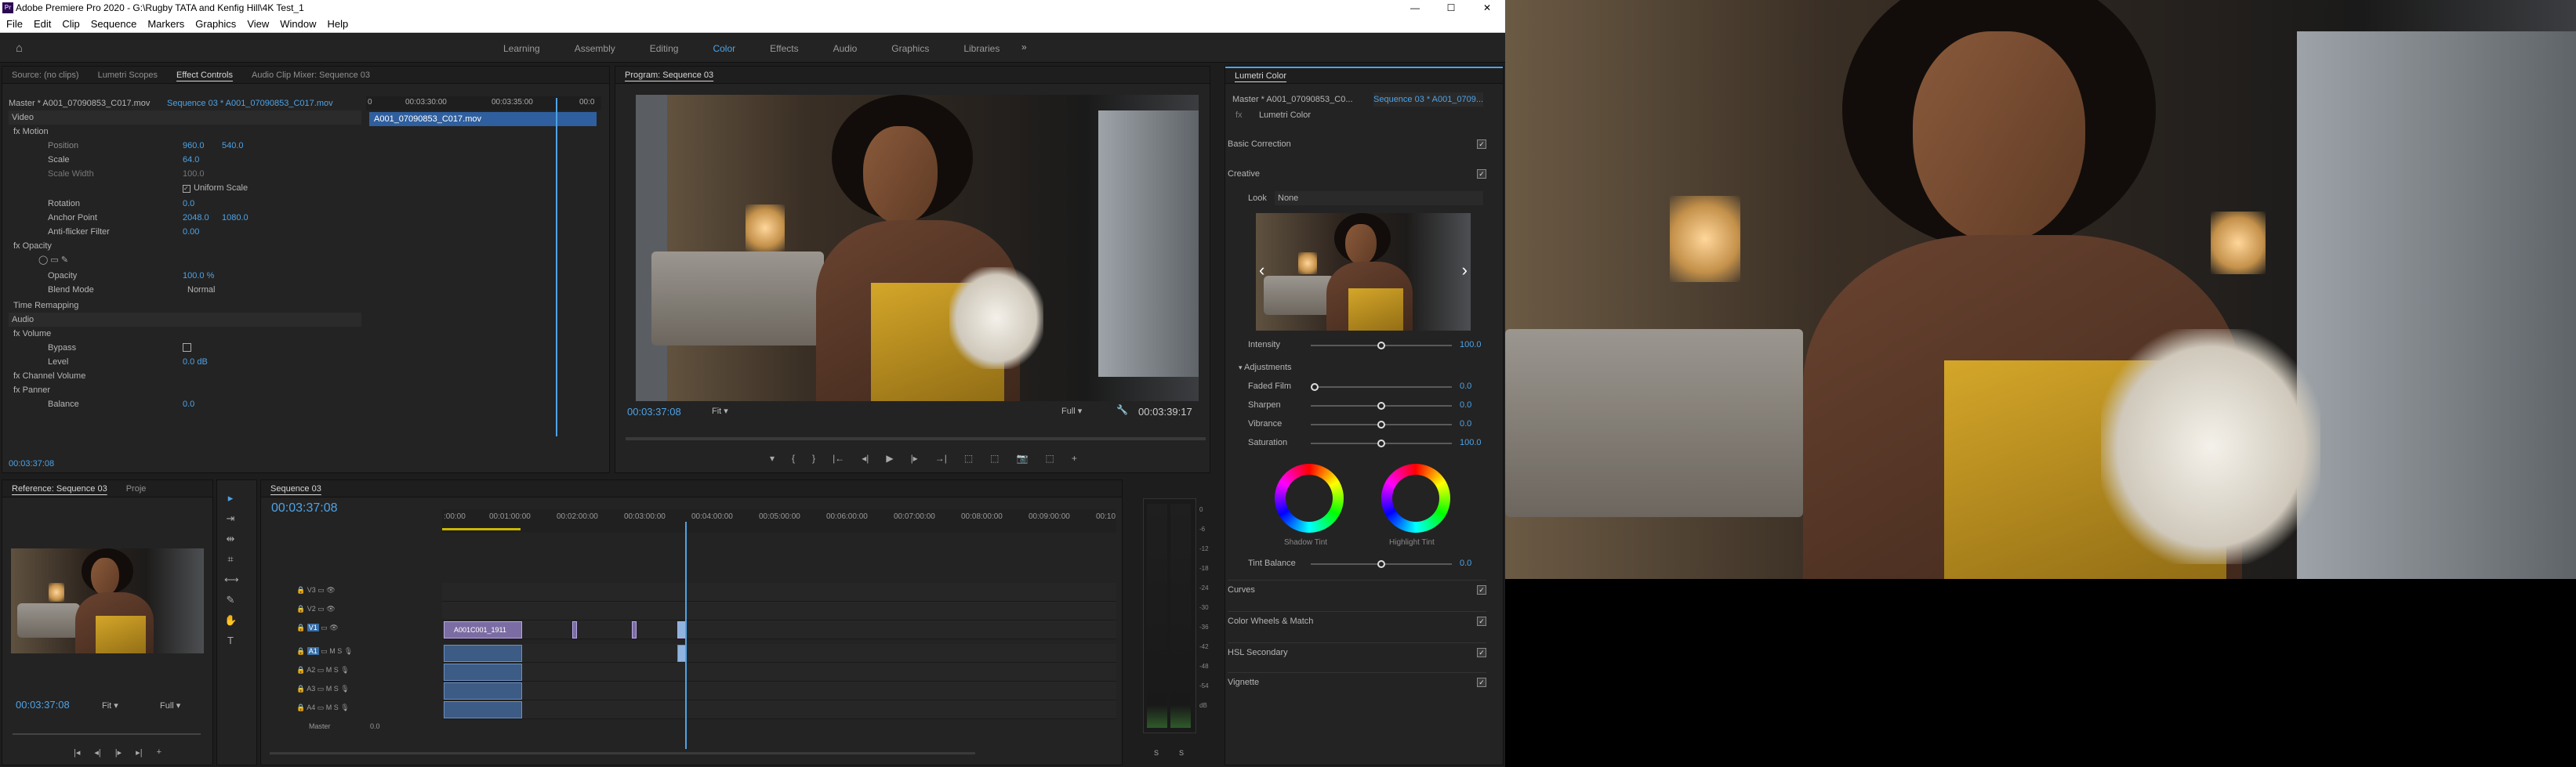  I want to click on workspace-editing: Editing, so click(665, 48).